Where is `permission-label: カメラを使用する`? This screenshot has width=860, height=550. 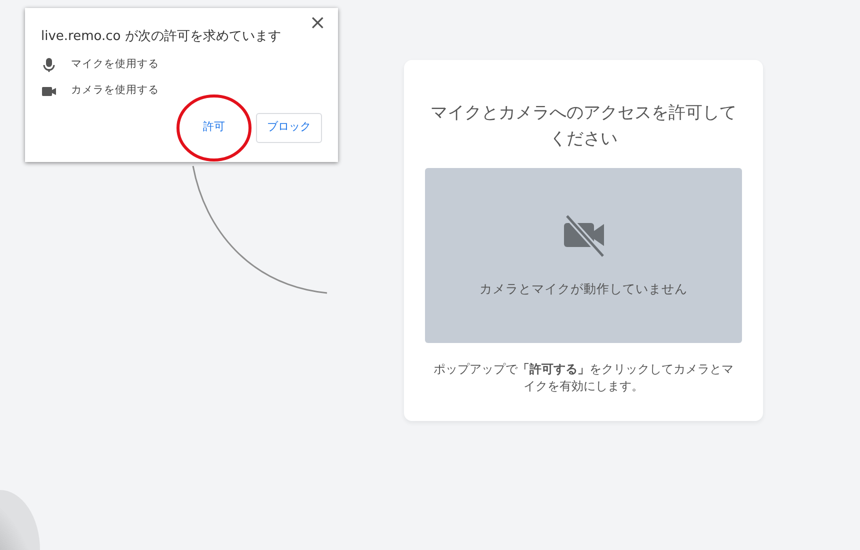
permission-label: カメラを使用する is located at coordinates (115, 90).